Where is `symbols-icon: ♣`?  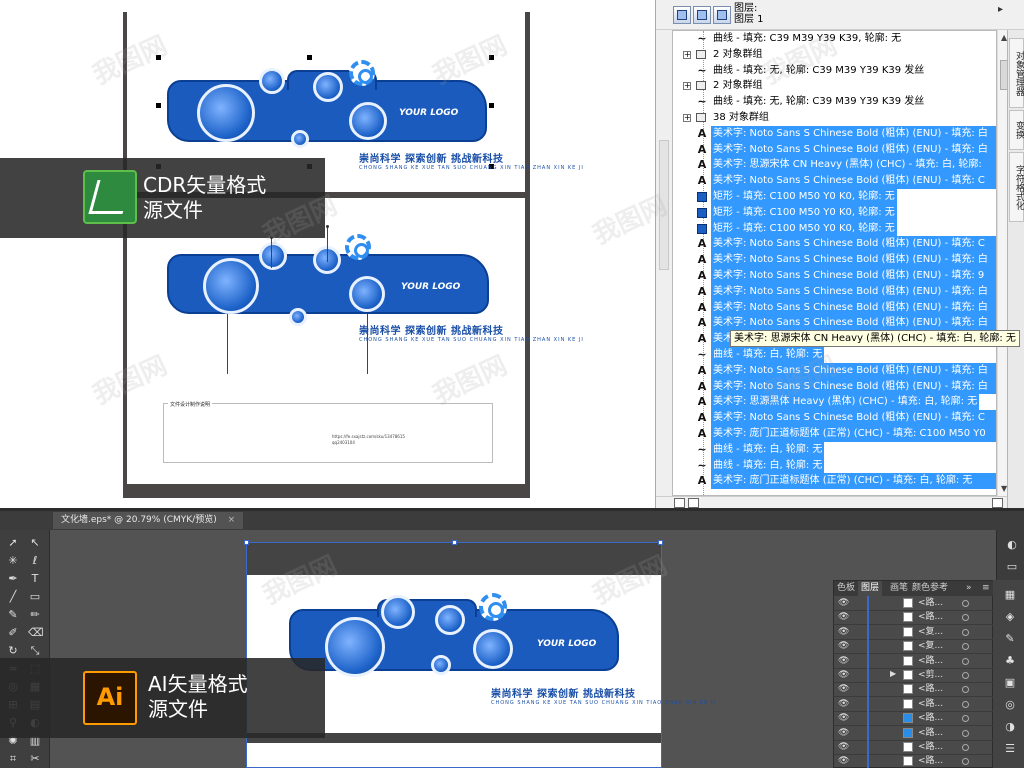
symbols-icon: ♣ is located at coordinates (1010, 661).